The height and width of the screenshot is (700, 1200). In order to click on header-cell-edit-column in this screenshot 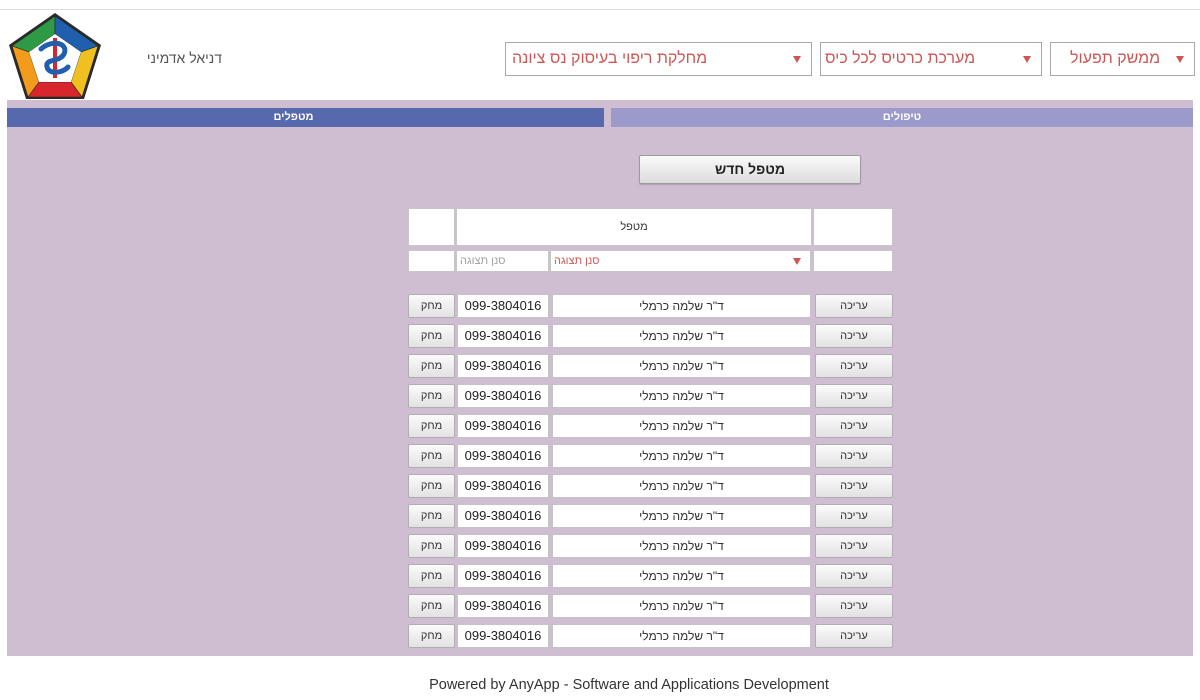, I will do `click(853, 227)`.